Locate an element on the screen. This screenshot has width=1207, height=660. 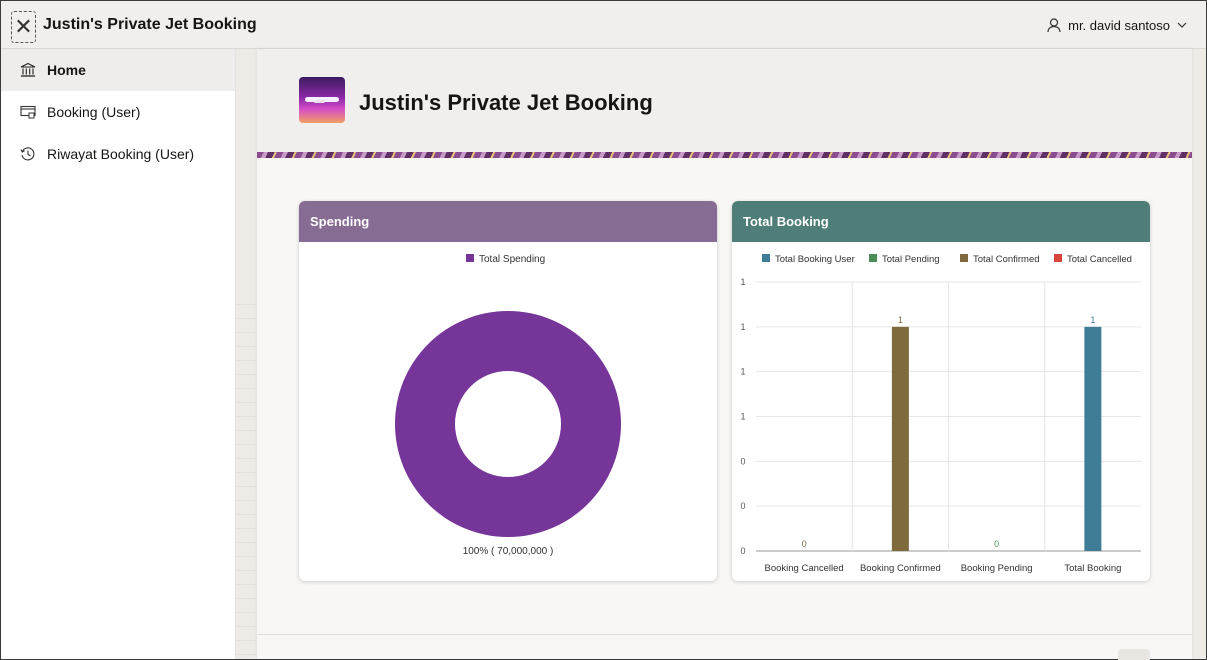
legend-label-2: Total Confirmed is located at coordinates (1006, 259).